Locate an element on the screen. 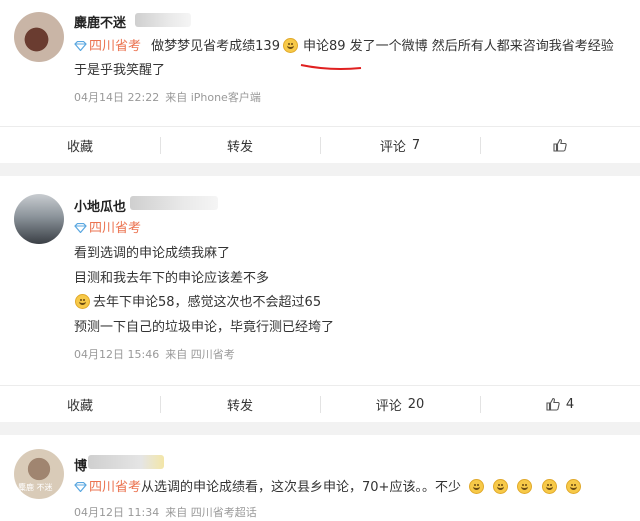 The image size is (640, 521). post-text-line-2: 于是乎我笑醒了 is located at coordinates (120, 70).